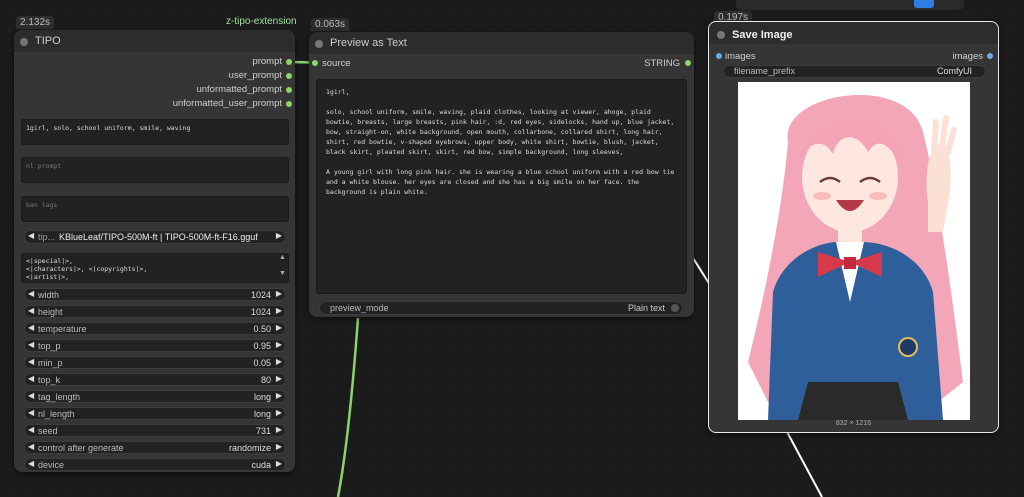 This screenshot has width=1024, height=497. Describe the element at coordinates (155, 464) in the screenshot. I see `widget-device: ◀ device cuda ▶` at that location.